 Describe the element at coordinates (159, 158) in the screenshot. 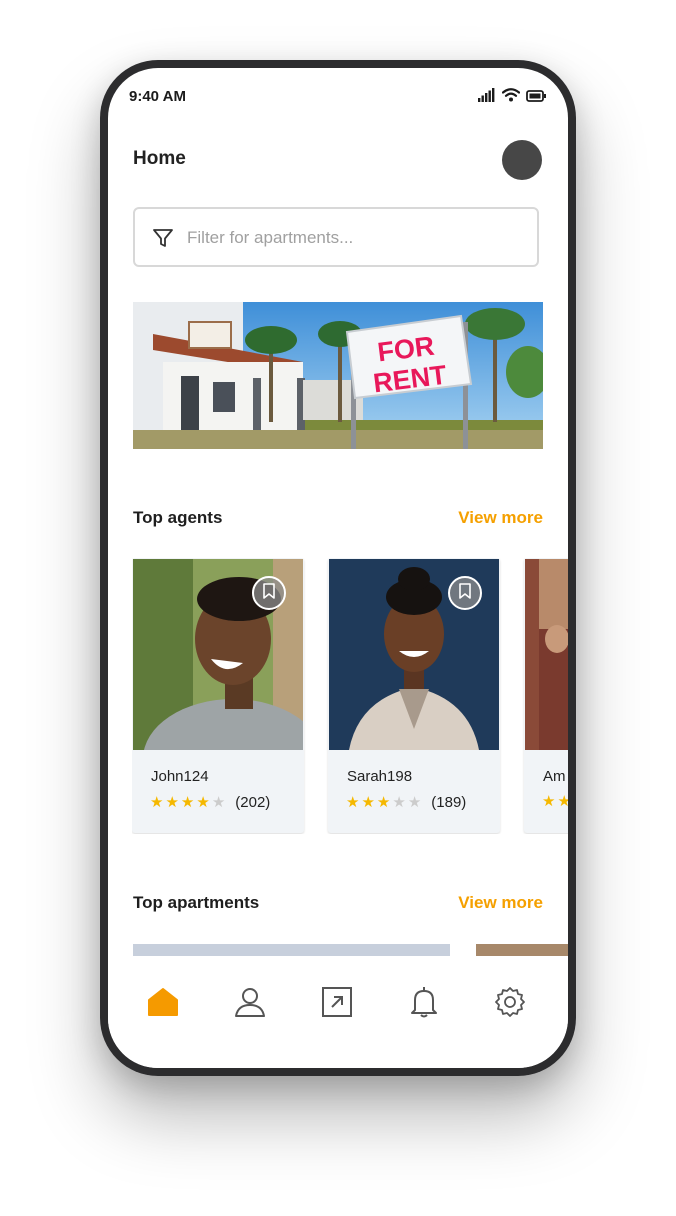

I see `page-title: Home` at that location.